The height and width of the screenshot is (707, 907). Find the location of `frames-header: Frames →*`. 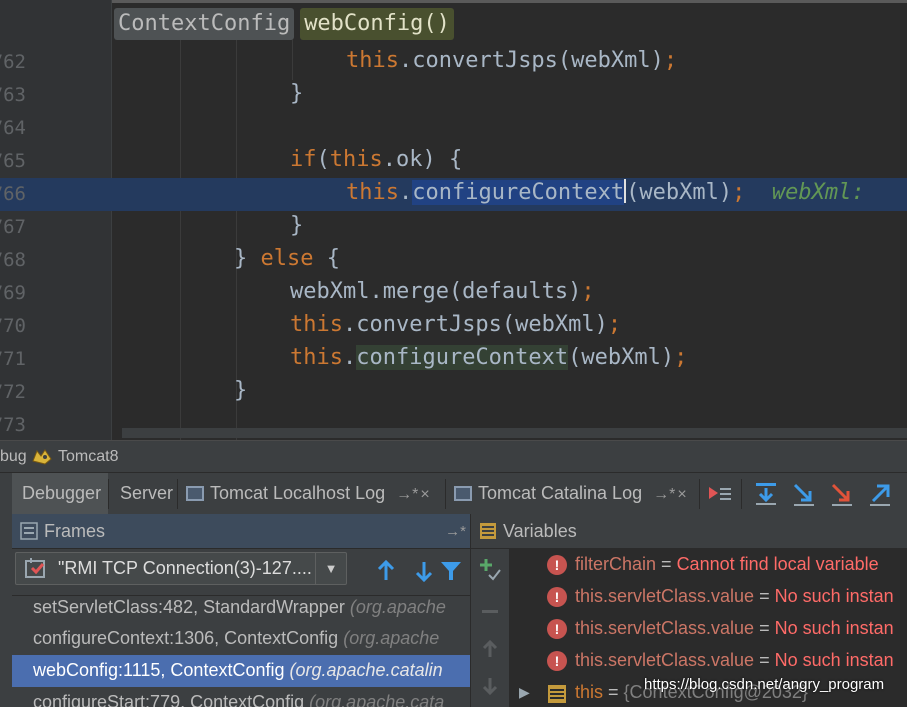

frames-header: Frames →* is located at coordinates (241, 531).